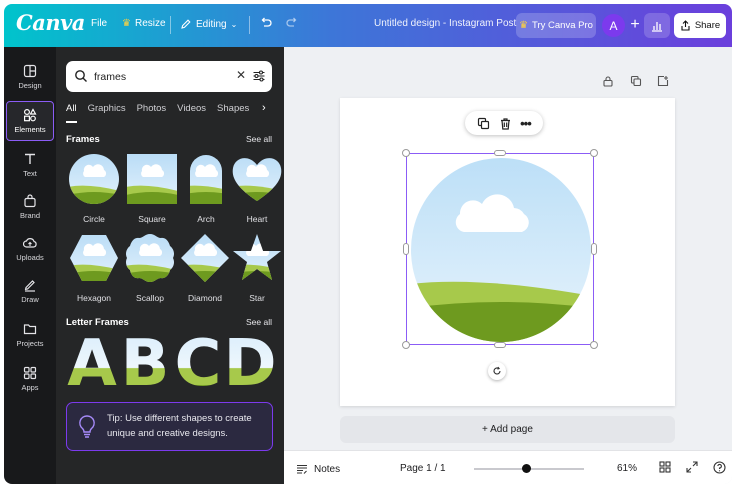 The image size is (736, 490). What do you see at coordinates (30, 165) in the screenshot?
I see `rail-item-text: Text` at bounding box center [30, 165].